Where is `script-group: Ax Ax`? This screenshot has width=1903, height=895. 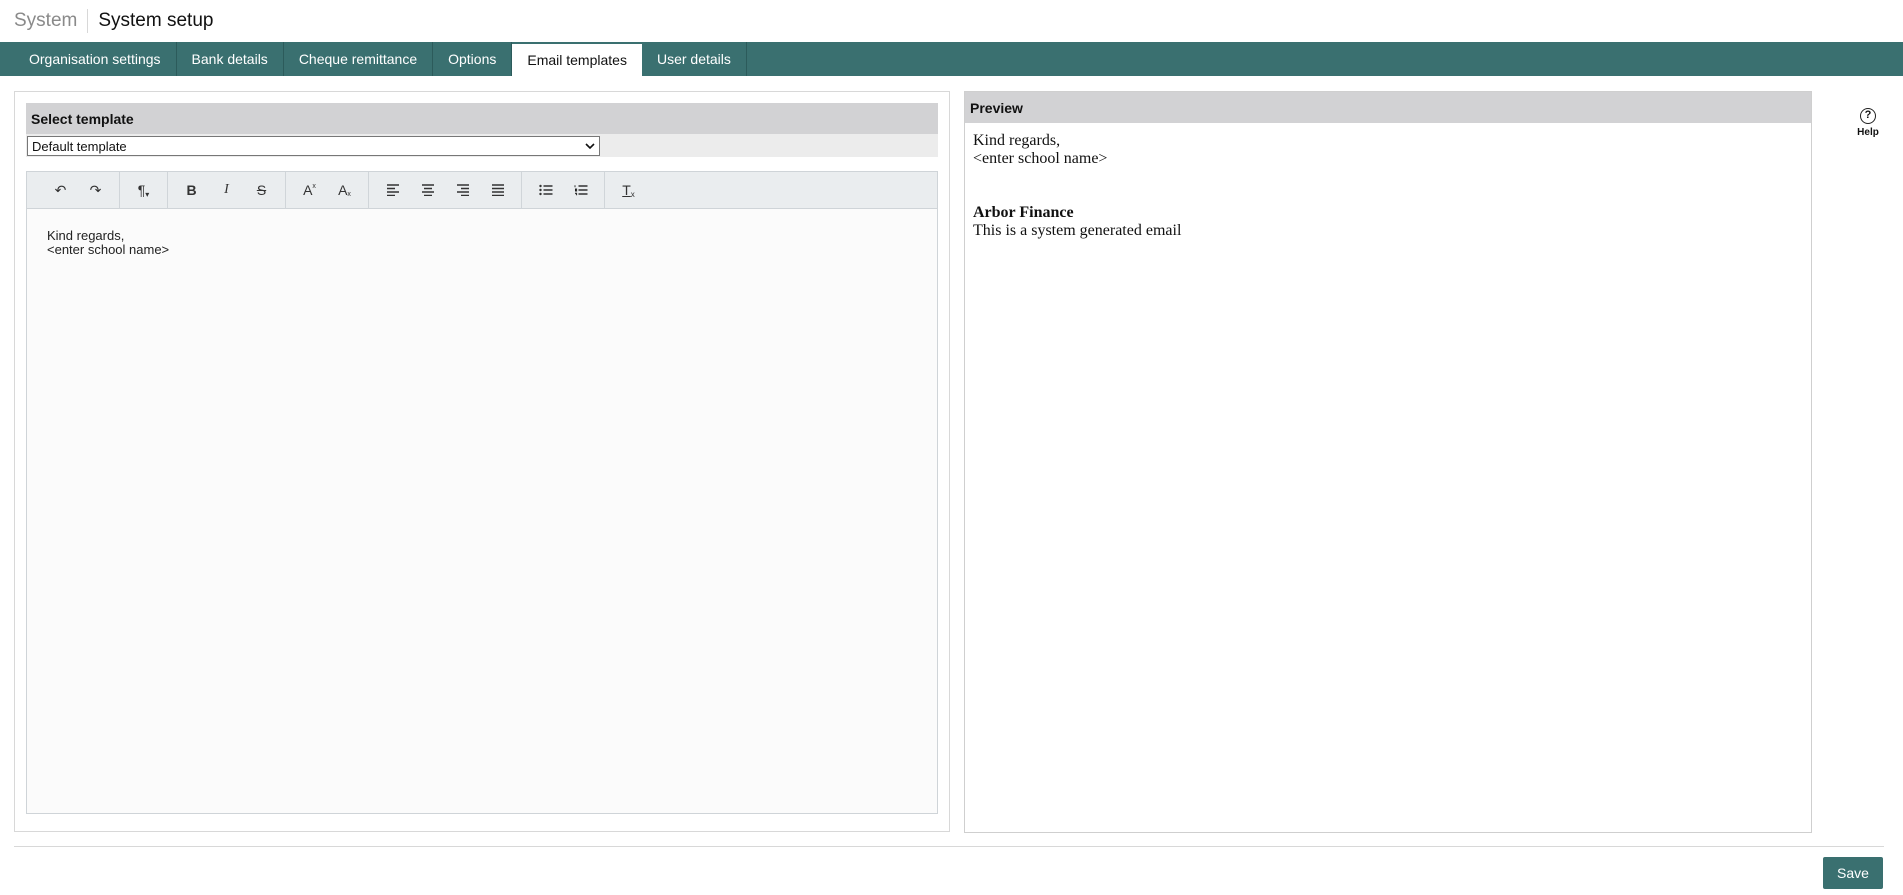 script-group: Ax Ax is located at coordinates (327, 190).